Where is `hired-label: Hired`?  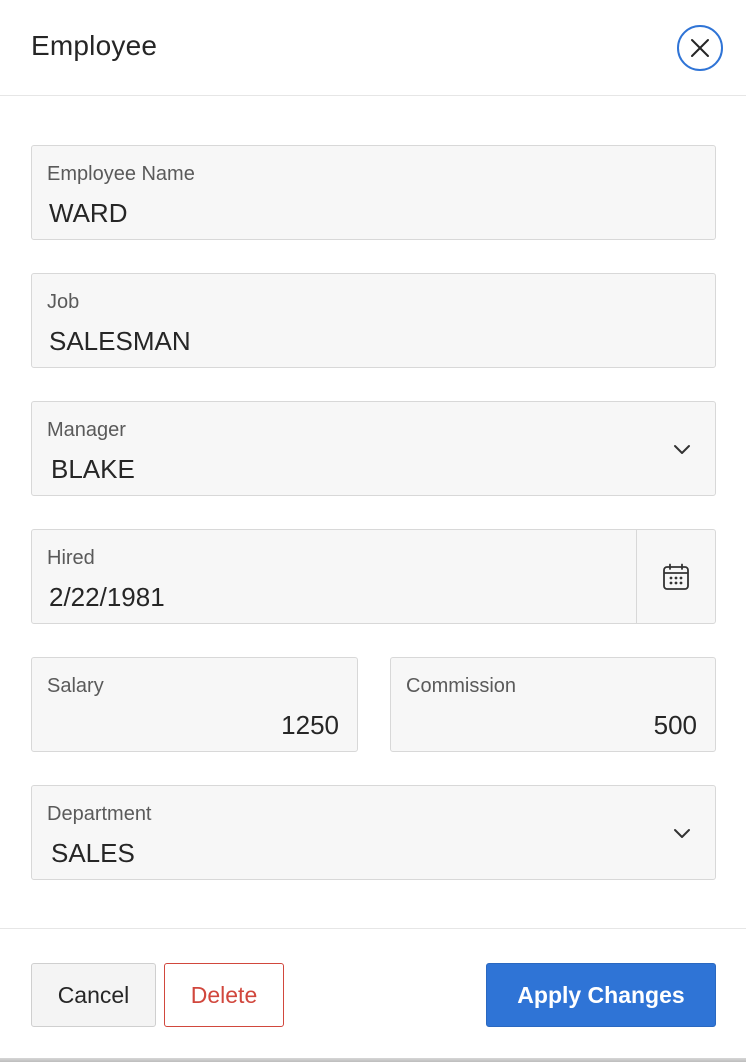 hired-label: Hired is located at coordinates (71, 558).